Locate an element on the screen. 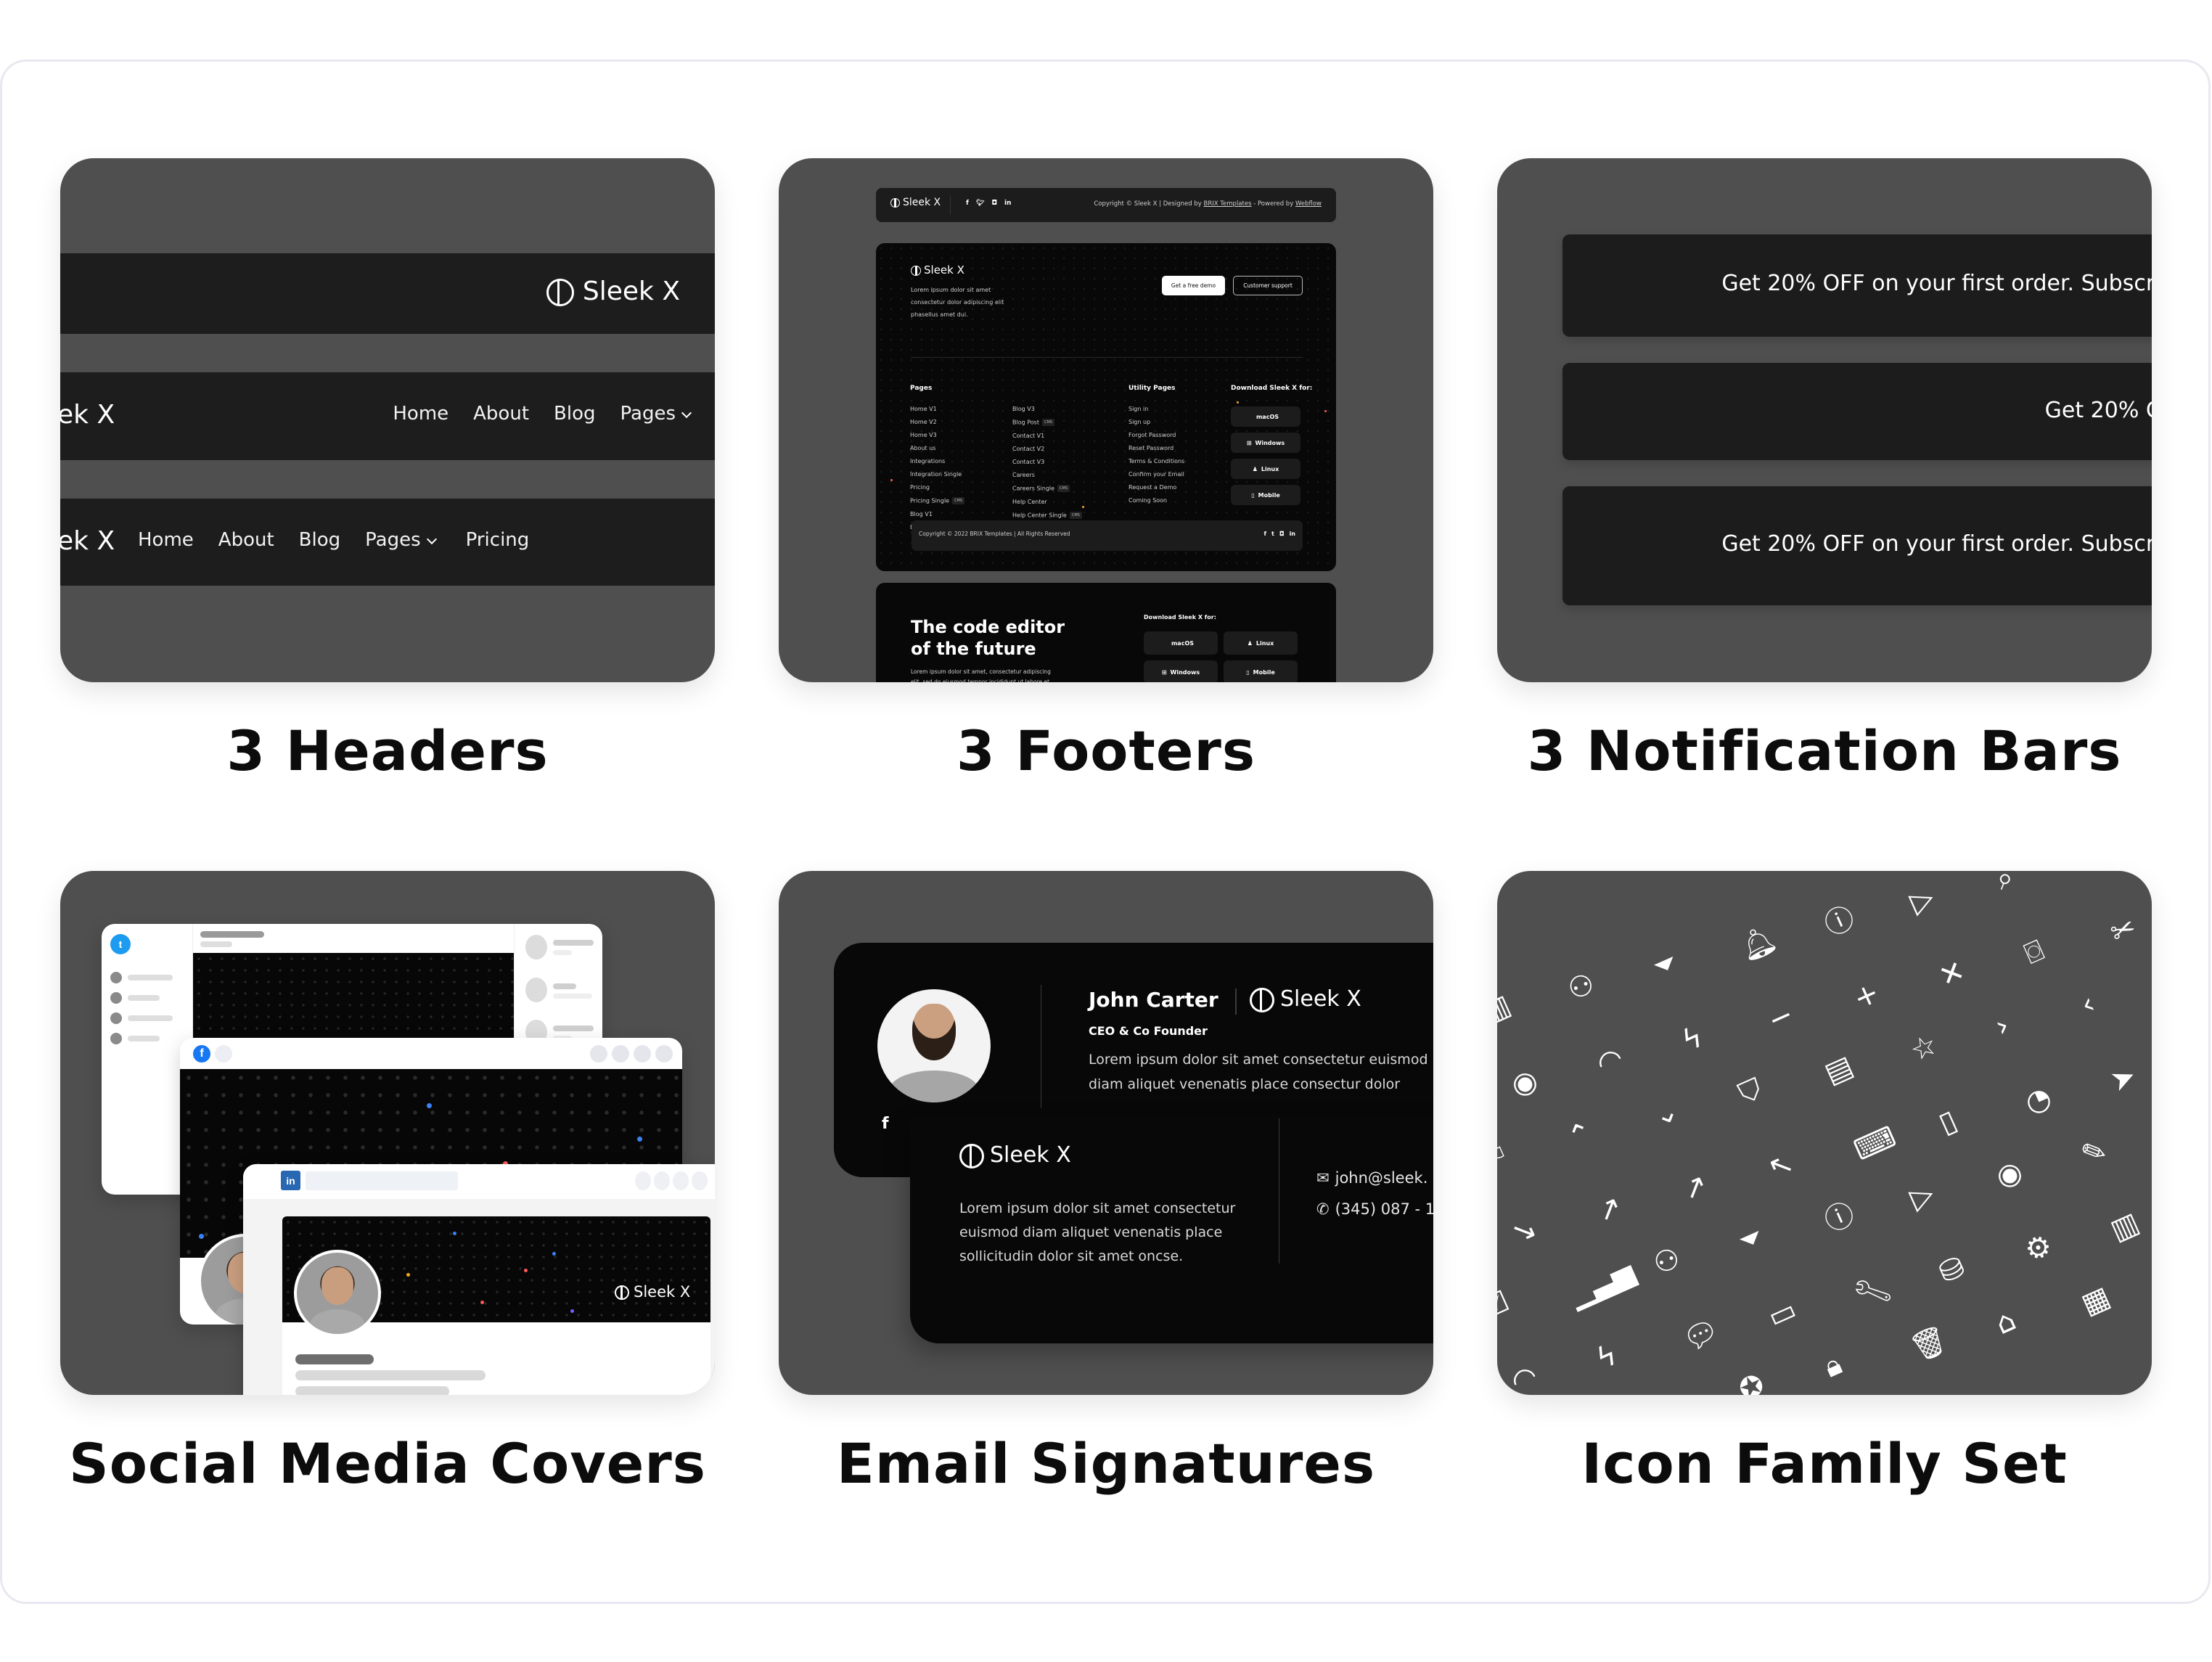 This screenshot has height=1662, width=2212. phone-contact: ✆ (345) 087 - 1 is located at coordinates (1374, 1209).